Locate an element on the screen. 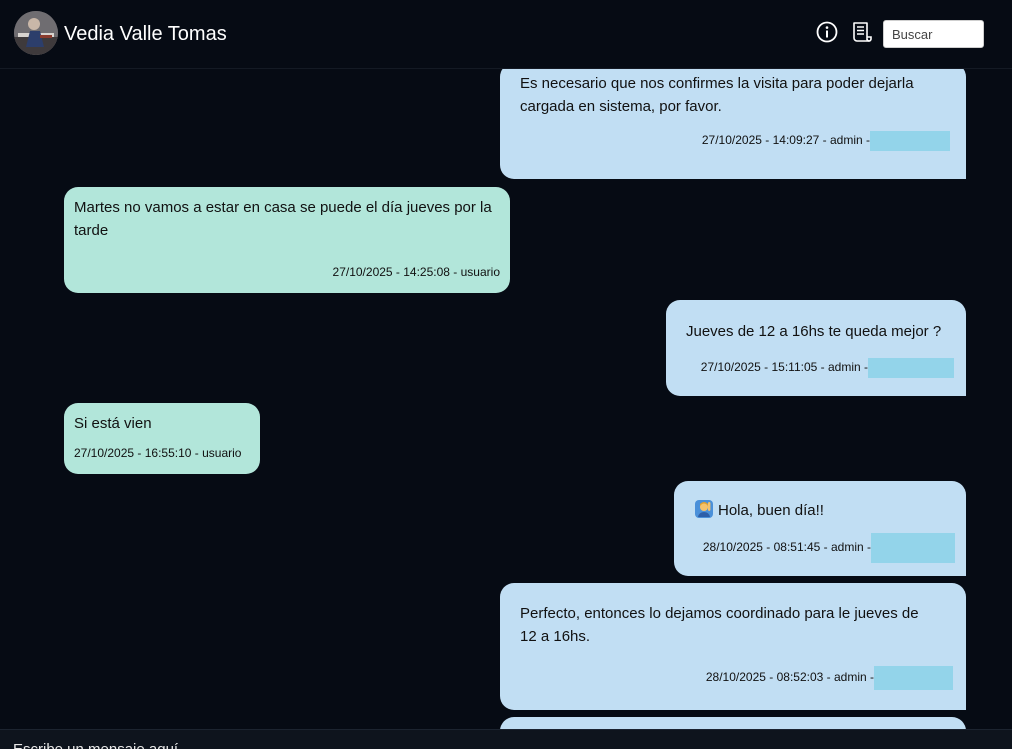 This screenshot has height=749, width=1012. message-text-line: Hola, buen día!! is located at coordinates (771, 510).